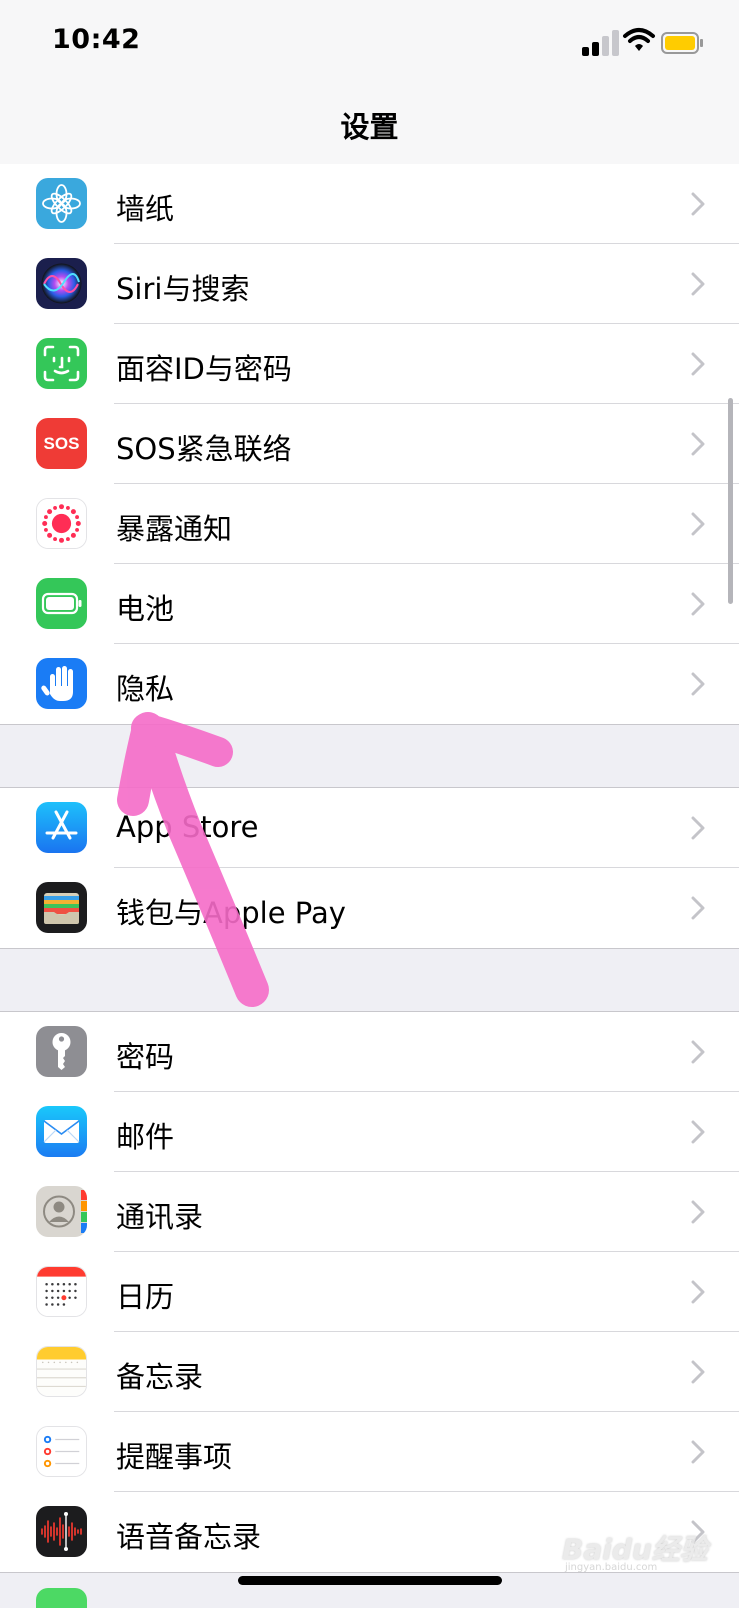  Describe the element at coordinates (611, 1567) in the screenshot. I see `watermark-url: jingyan.baidu.com` at that location.